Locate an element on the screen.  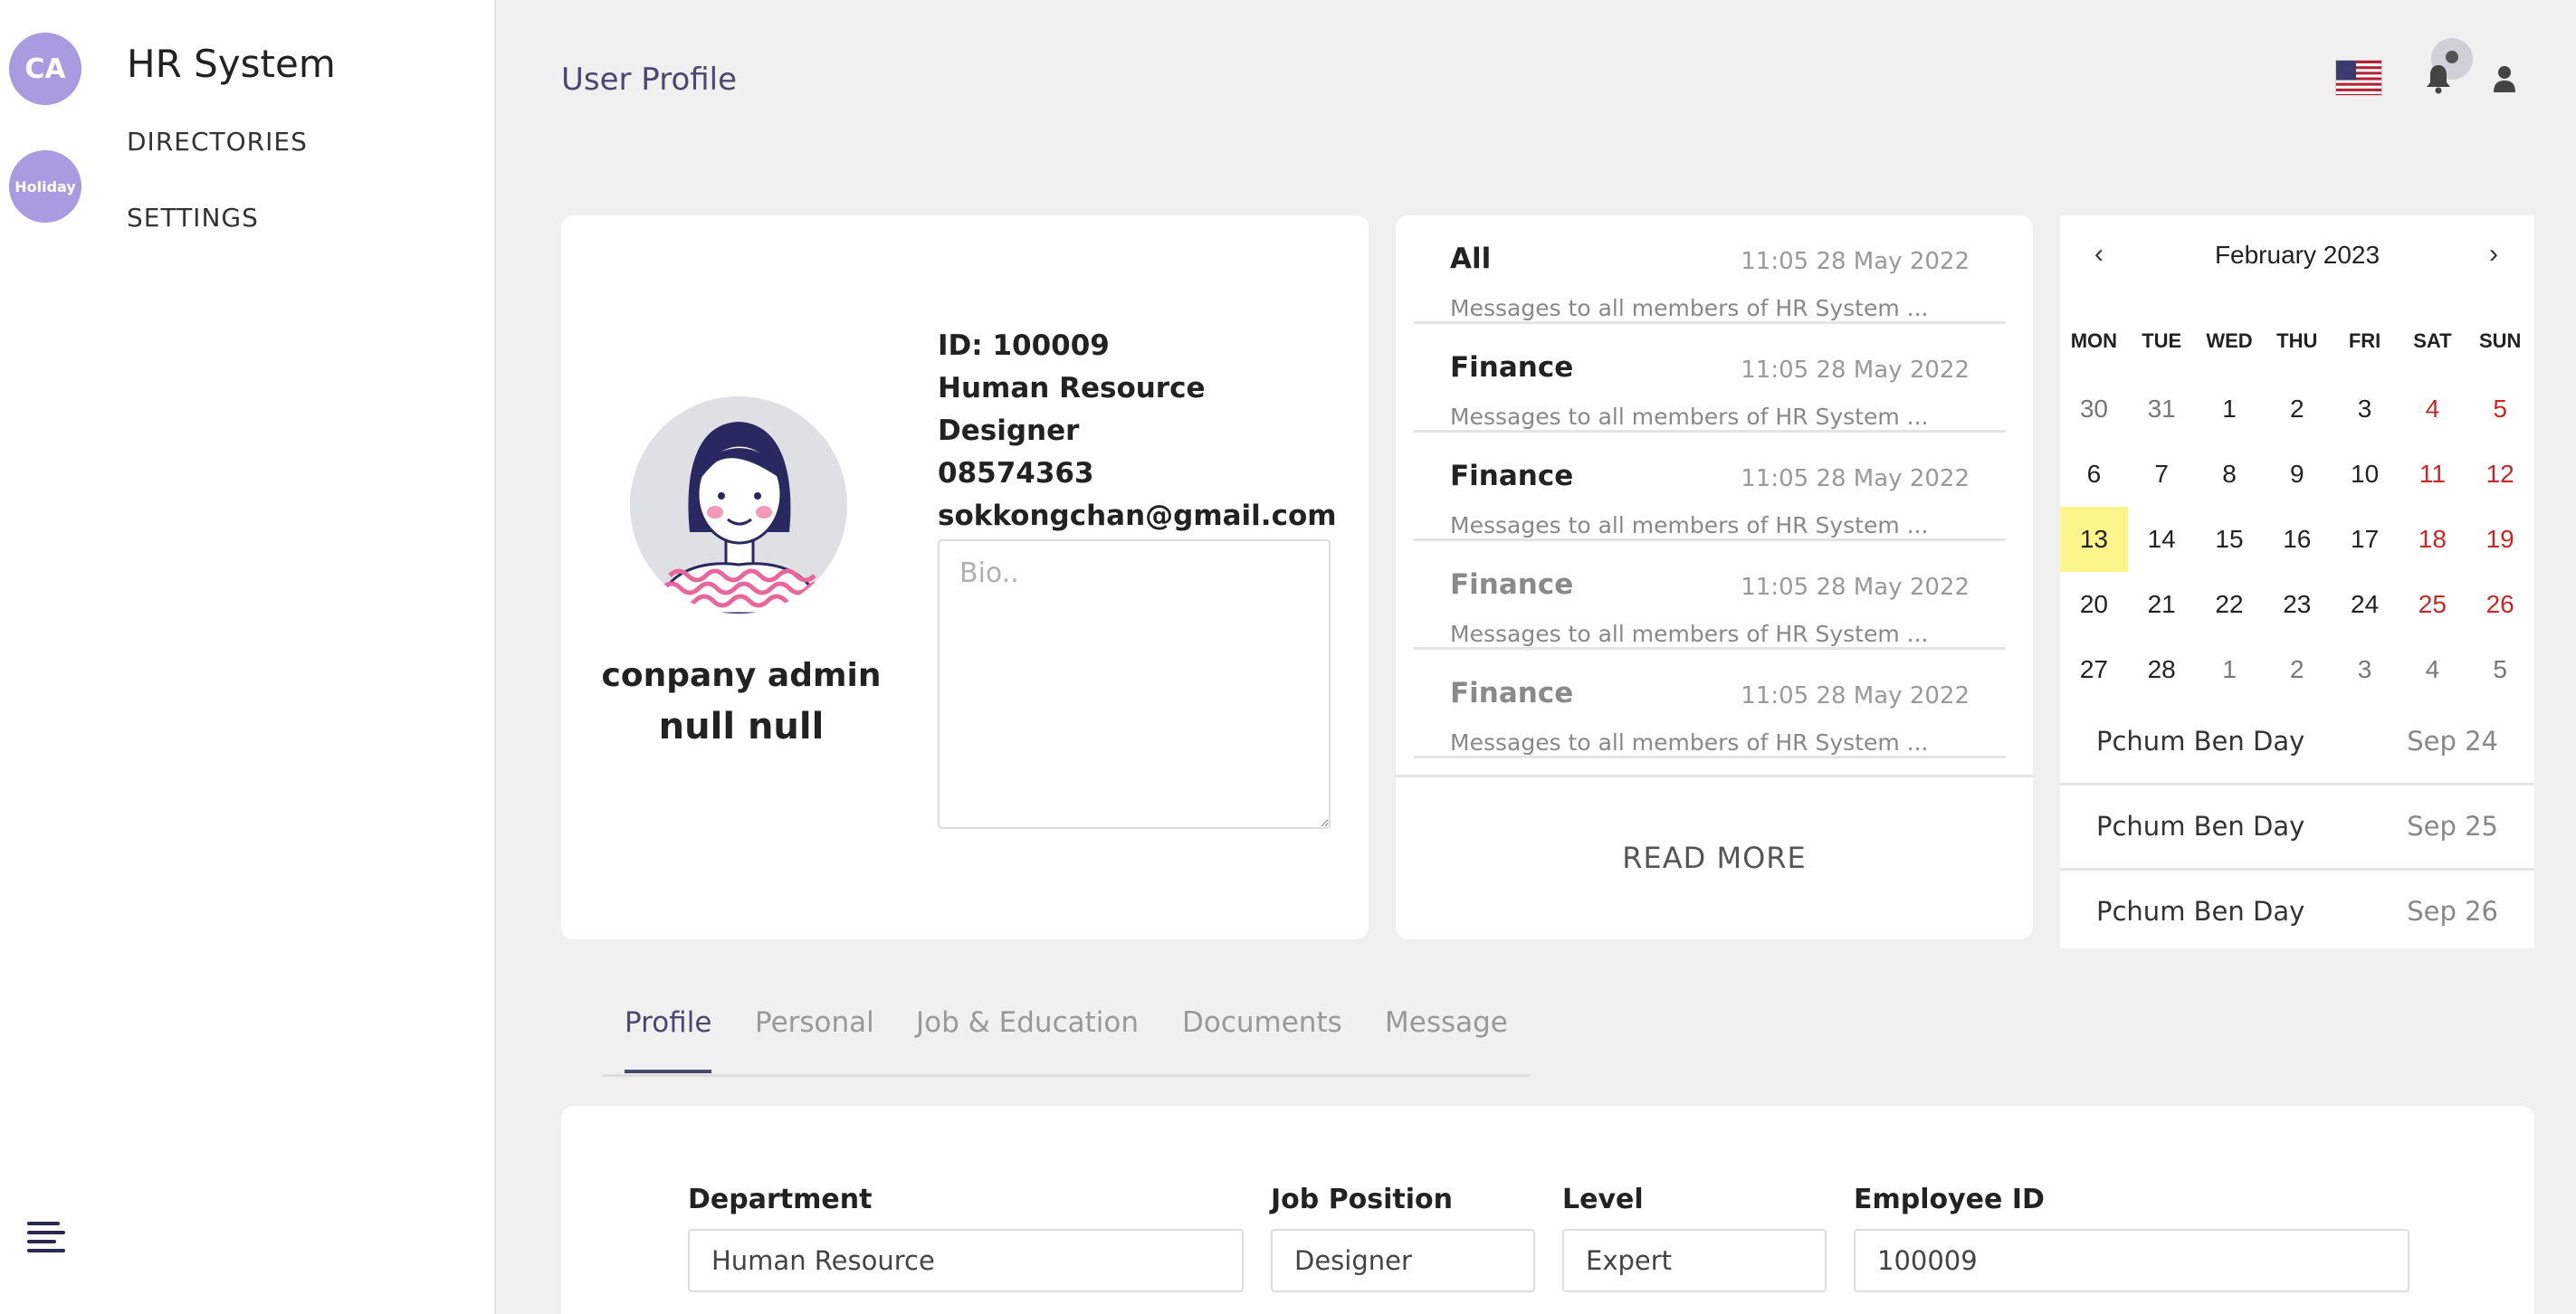
profile-avatar is located at coordinates (738, 505).